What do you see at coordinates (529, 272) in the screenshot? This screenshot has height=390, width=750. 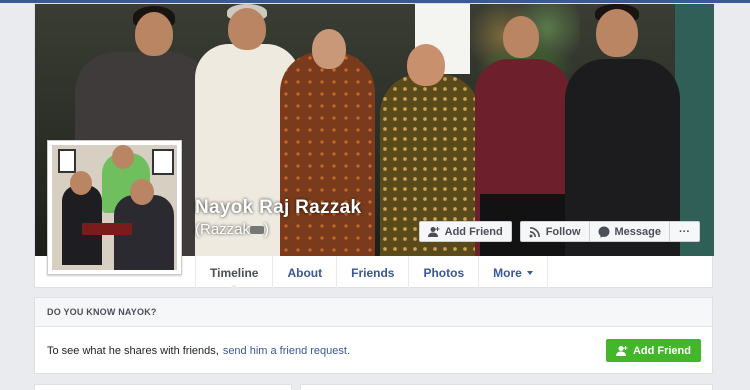 I see `chevron-down-icon` at bounding box center [529, 272].